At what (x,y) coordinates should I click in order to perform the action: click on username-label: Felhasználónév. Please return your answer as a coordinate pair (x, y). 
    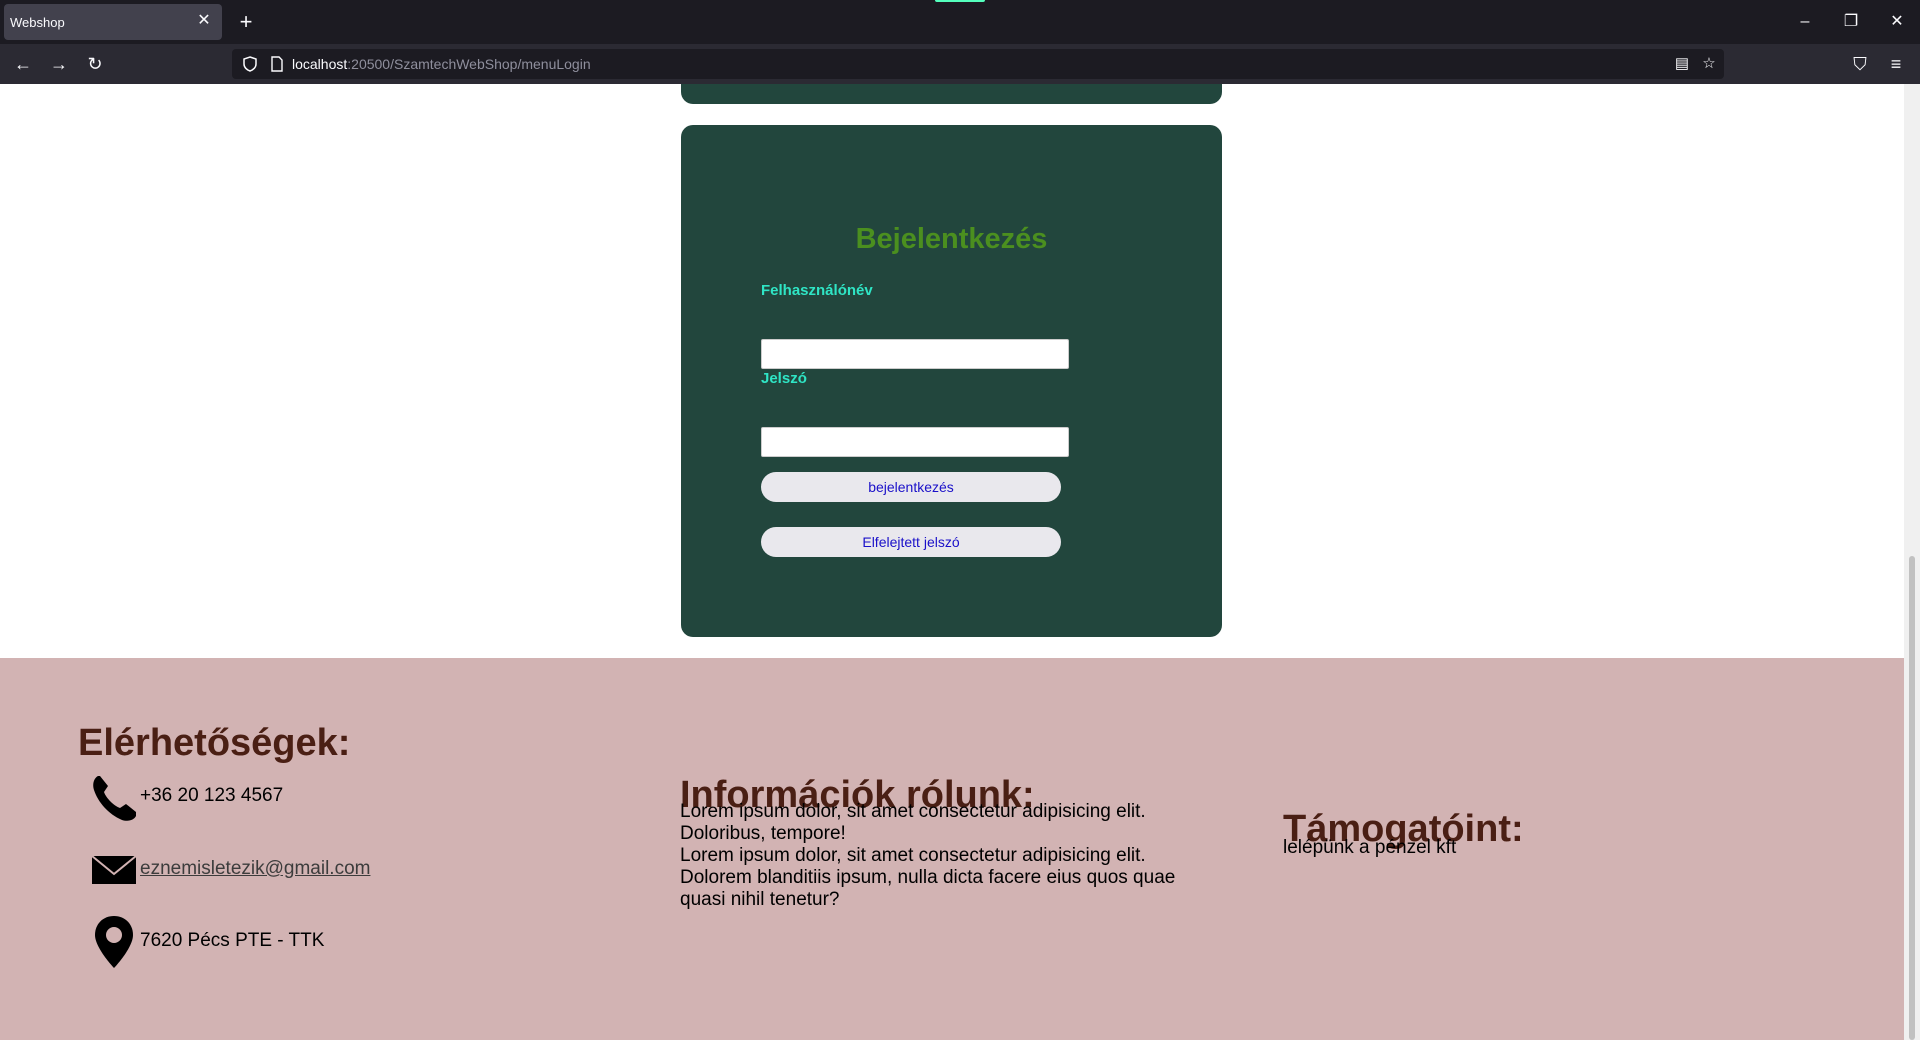
    Looking at the image, I should click on (817, 290).